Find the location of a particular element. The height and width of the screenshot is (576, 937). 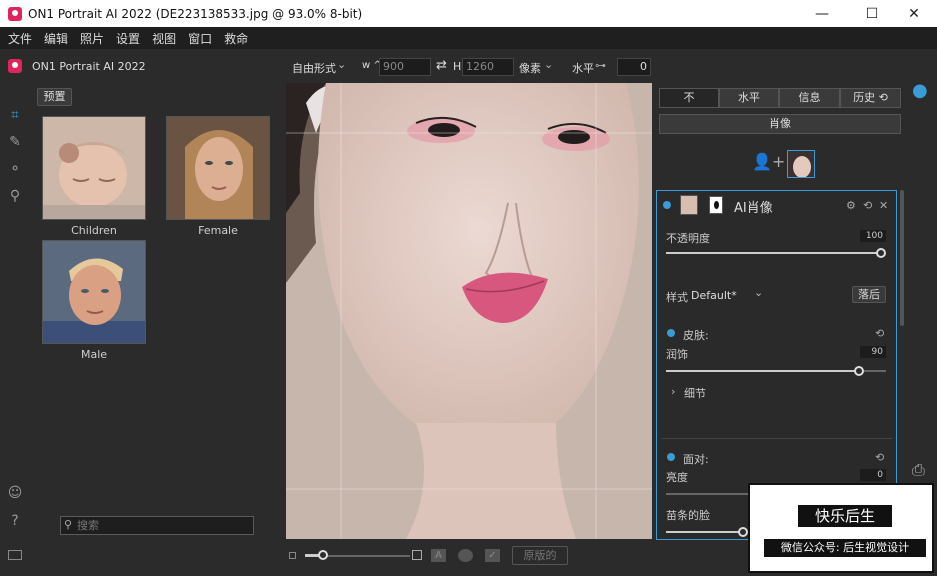

search-input: 搜索 is located at coordinates (157, 525).